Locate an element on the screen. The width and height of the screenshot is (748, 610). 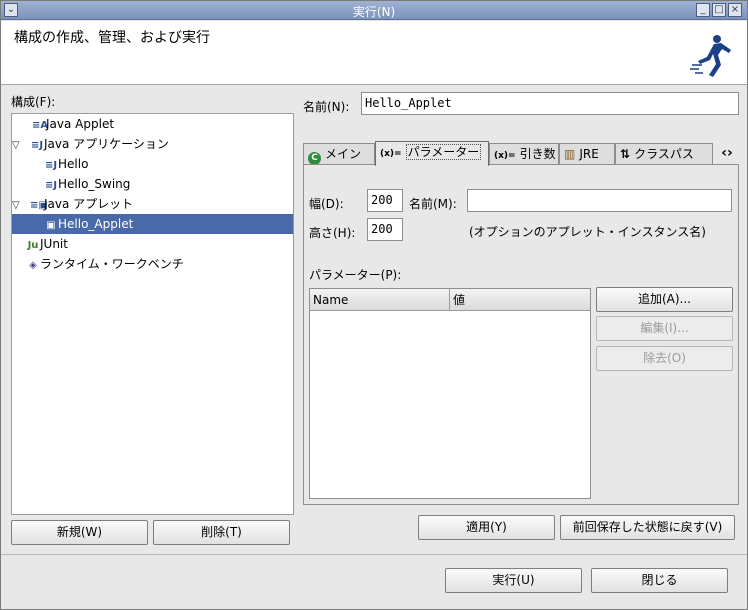
remove-parameter-button: 除去(O) is located at coordinates (664, 358).